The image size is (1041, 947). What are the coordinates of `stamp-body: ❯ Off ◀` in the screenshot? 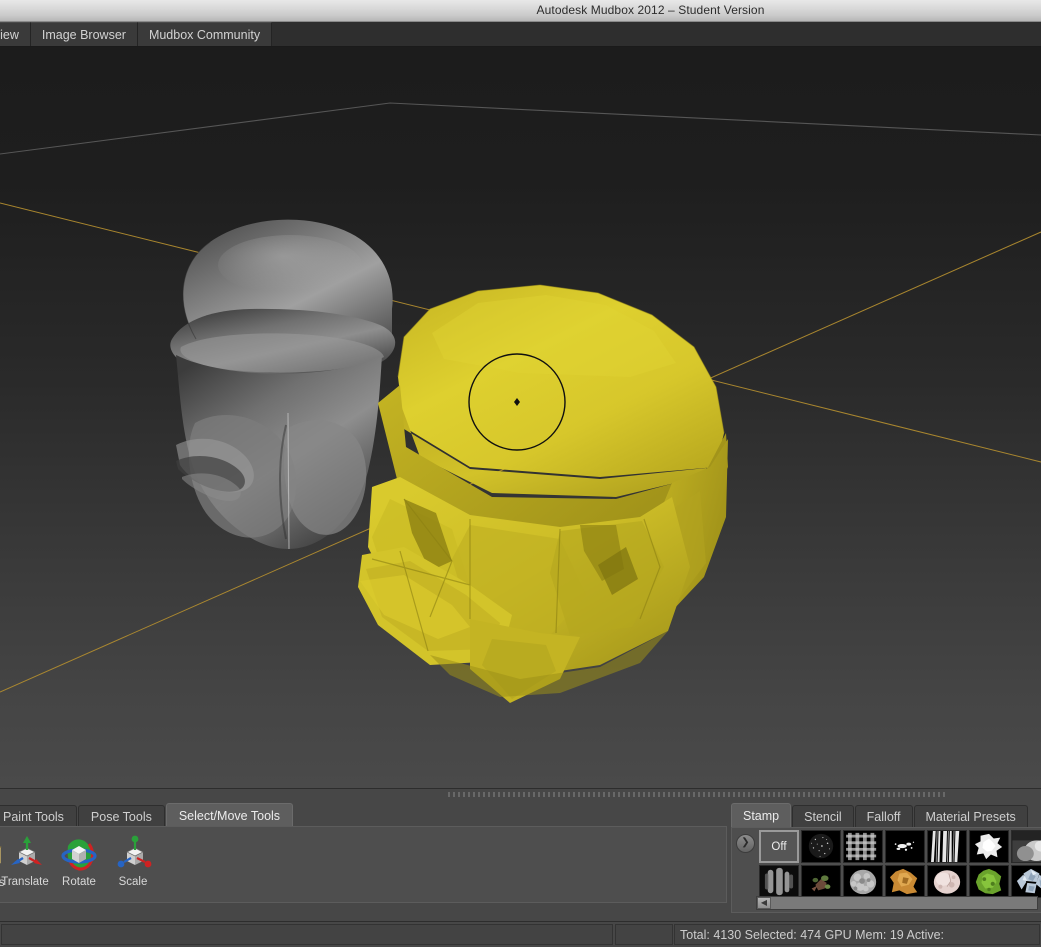 It's located at (886, 870).